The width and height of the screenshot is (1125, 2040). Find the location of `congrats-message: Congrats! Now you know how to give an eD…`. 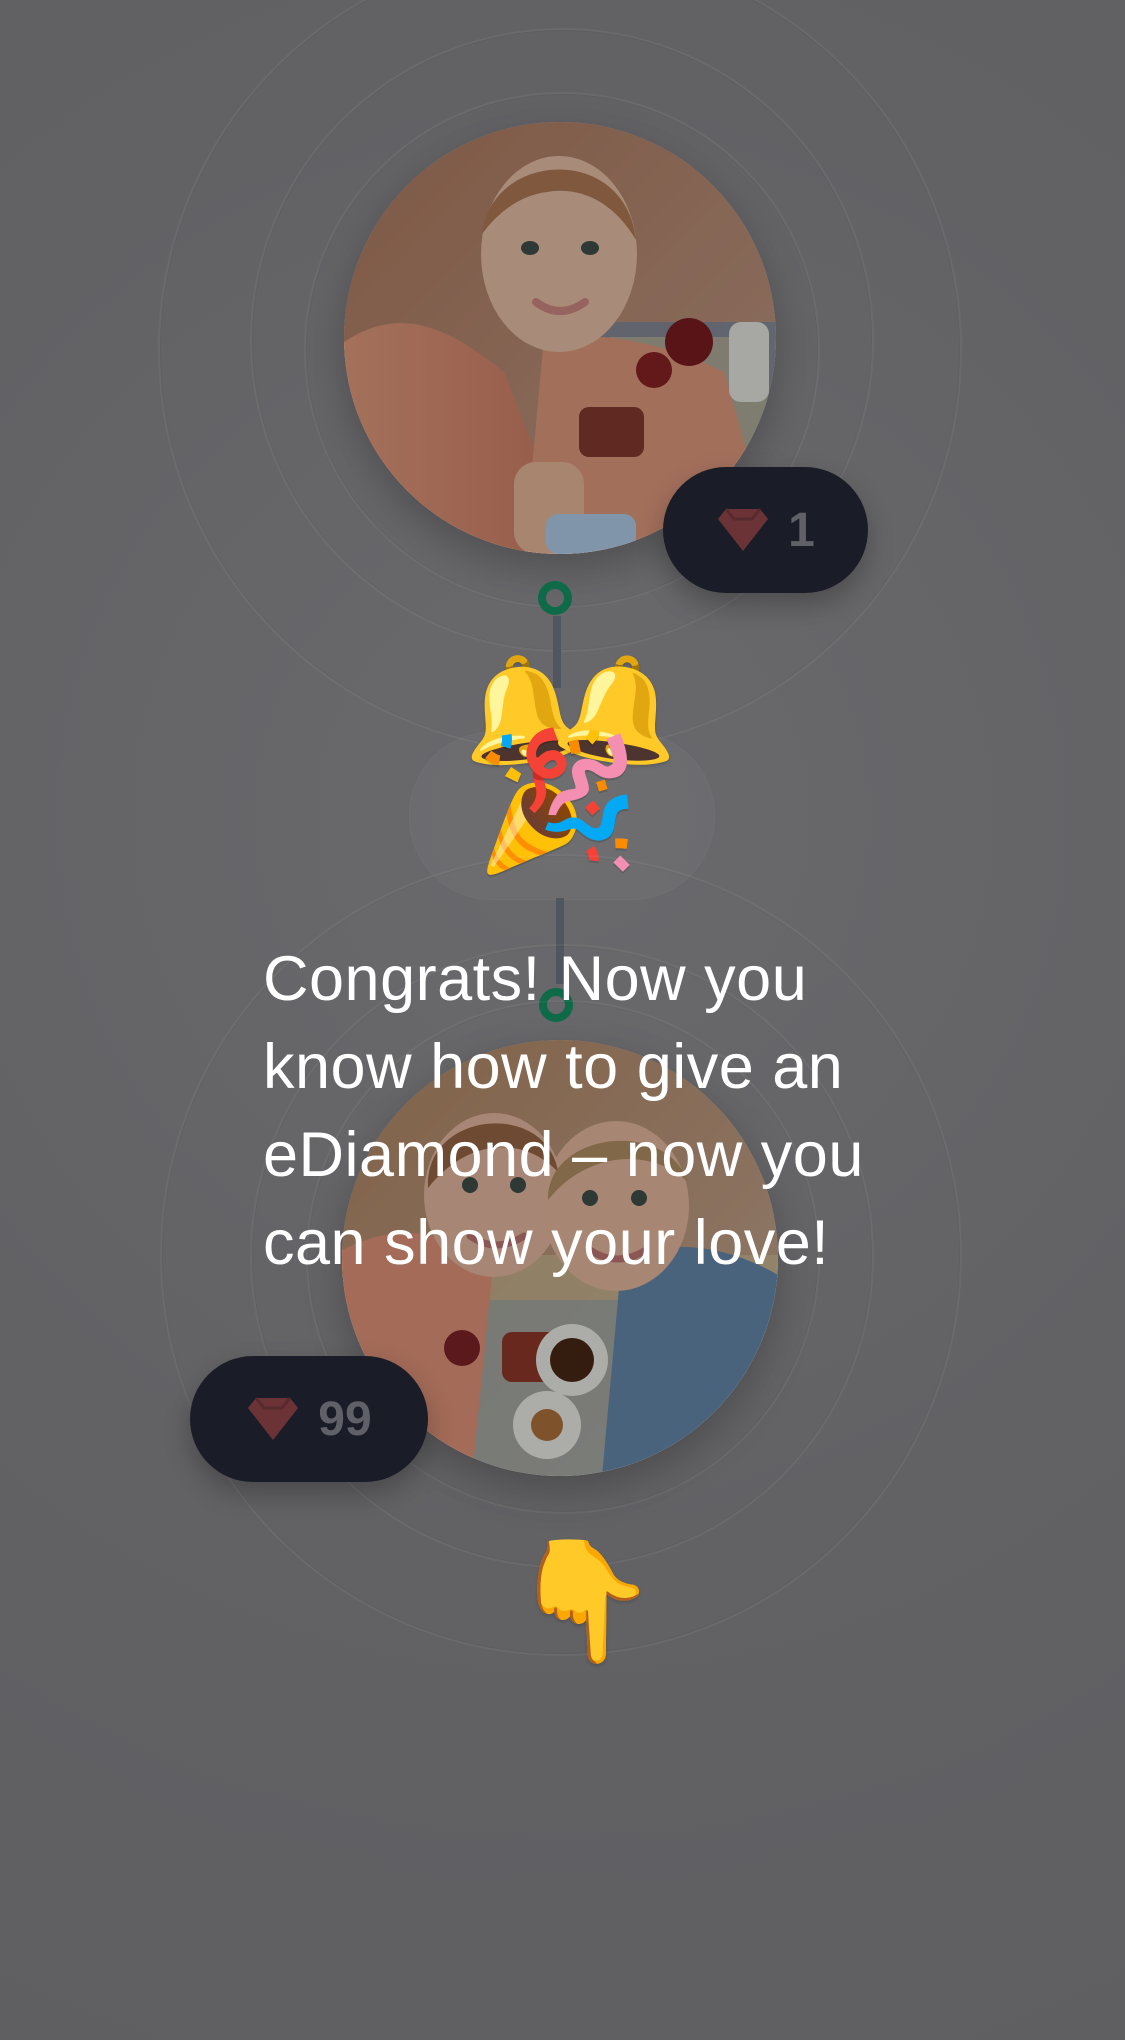

congrats-message: Congrats! Now you know how to give an eD… is located at coordinates (563, 1111).